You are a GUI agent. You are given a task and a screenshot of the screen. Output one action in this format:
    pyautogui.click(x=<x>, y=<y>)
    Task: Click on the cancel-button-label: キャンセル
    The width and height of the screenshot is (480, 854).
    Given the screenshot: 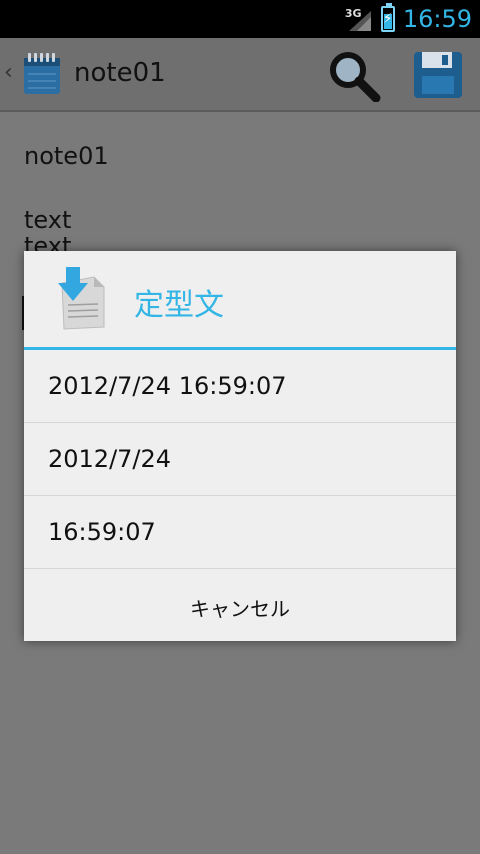 What is the action you would take?
    pyautogui.click(x=240, y=609)
    